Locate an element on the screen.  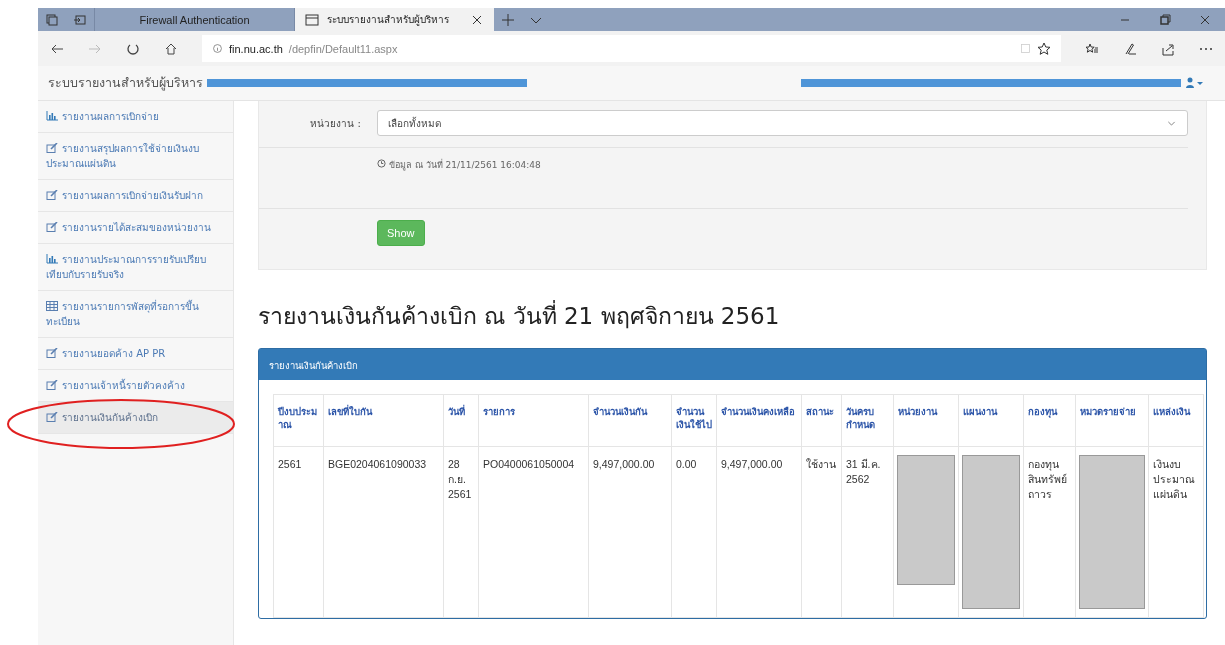
browser-tab: ระบบรายงานสำหรับผู้บริหาร is located at coordinates (394, 19).